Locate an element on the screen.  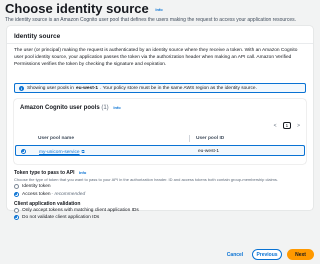
info-icon: i is located at coordinates (21, 88).